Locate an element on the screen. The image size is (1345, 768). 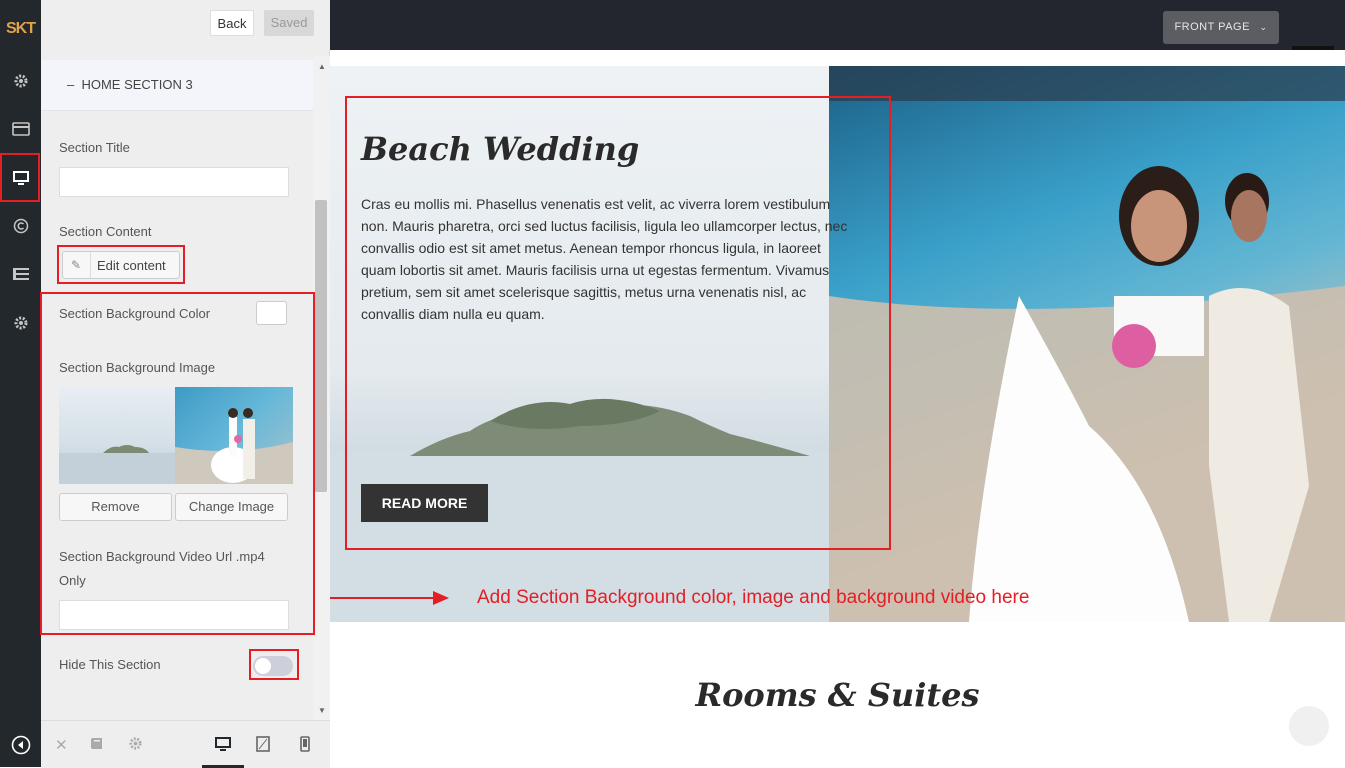
scroll-up-arrow: ▲ is located at coordinates (322, 66).